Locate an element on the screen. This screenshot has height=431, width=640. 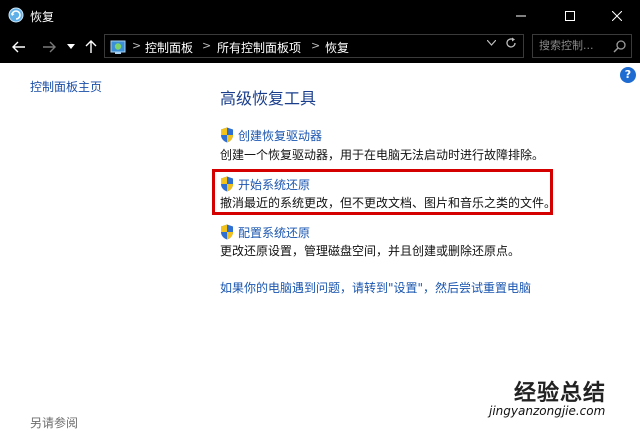
search-box is located at coordinates (582, 46).